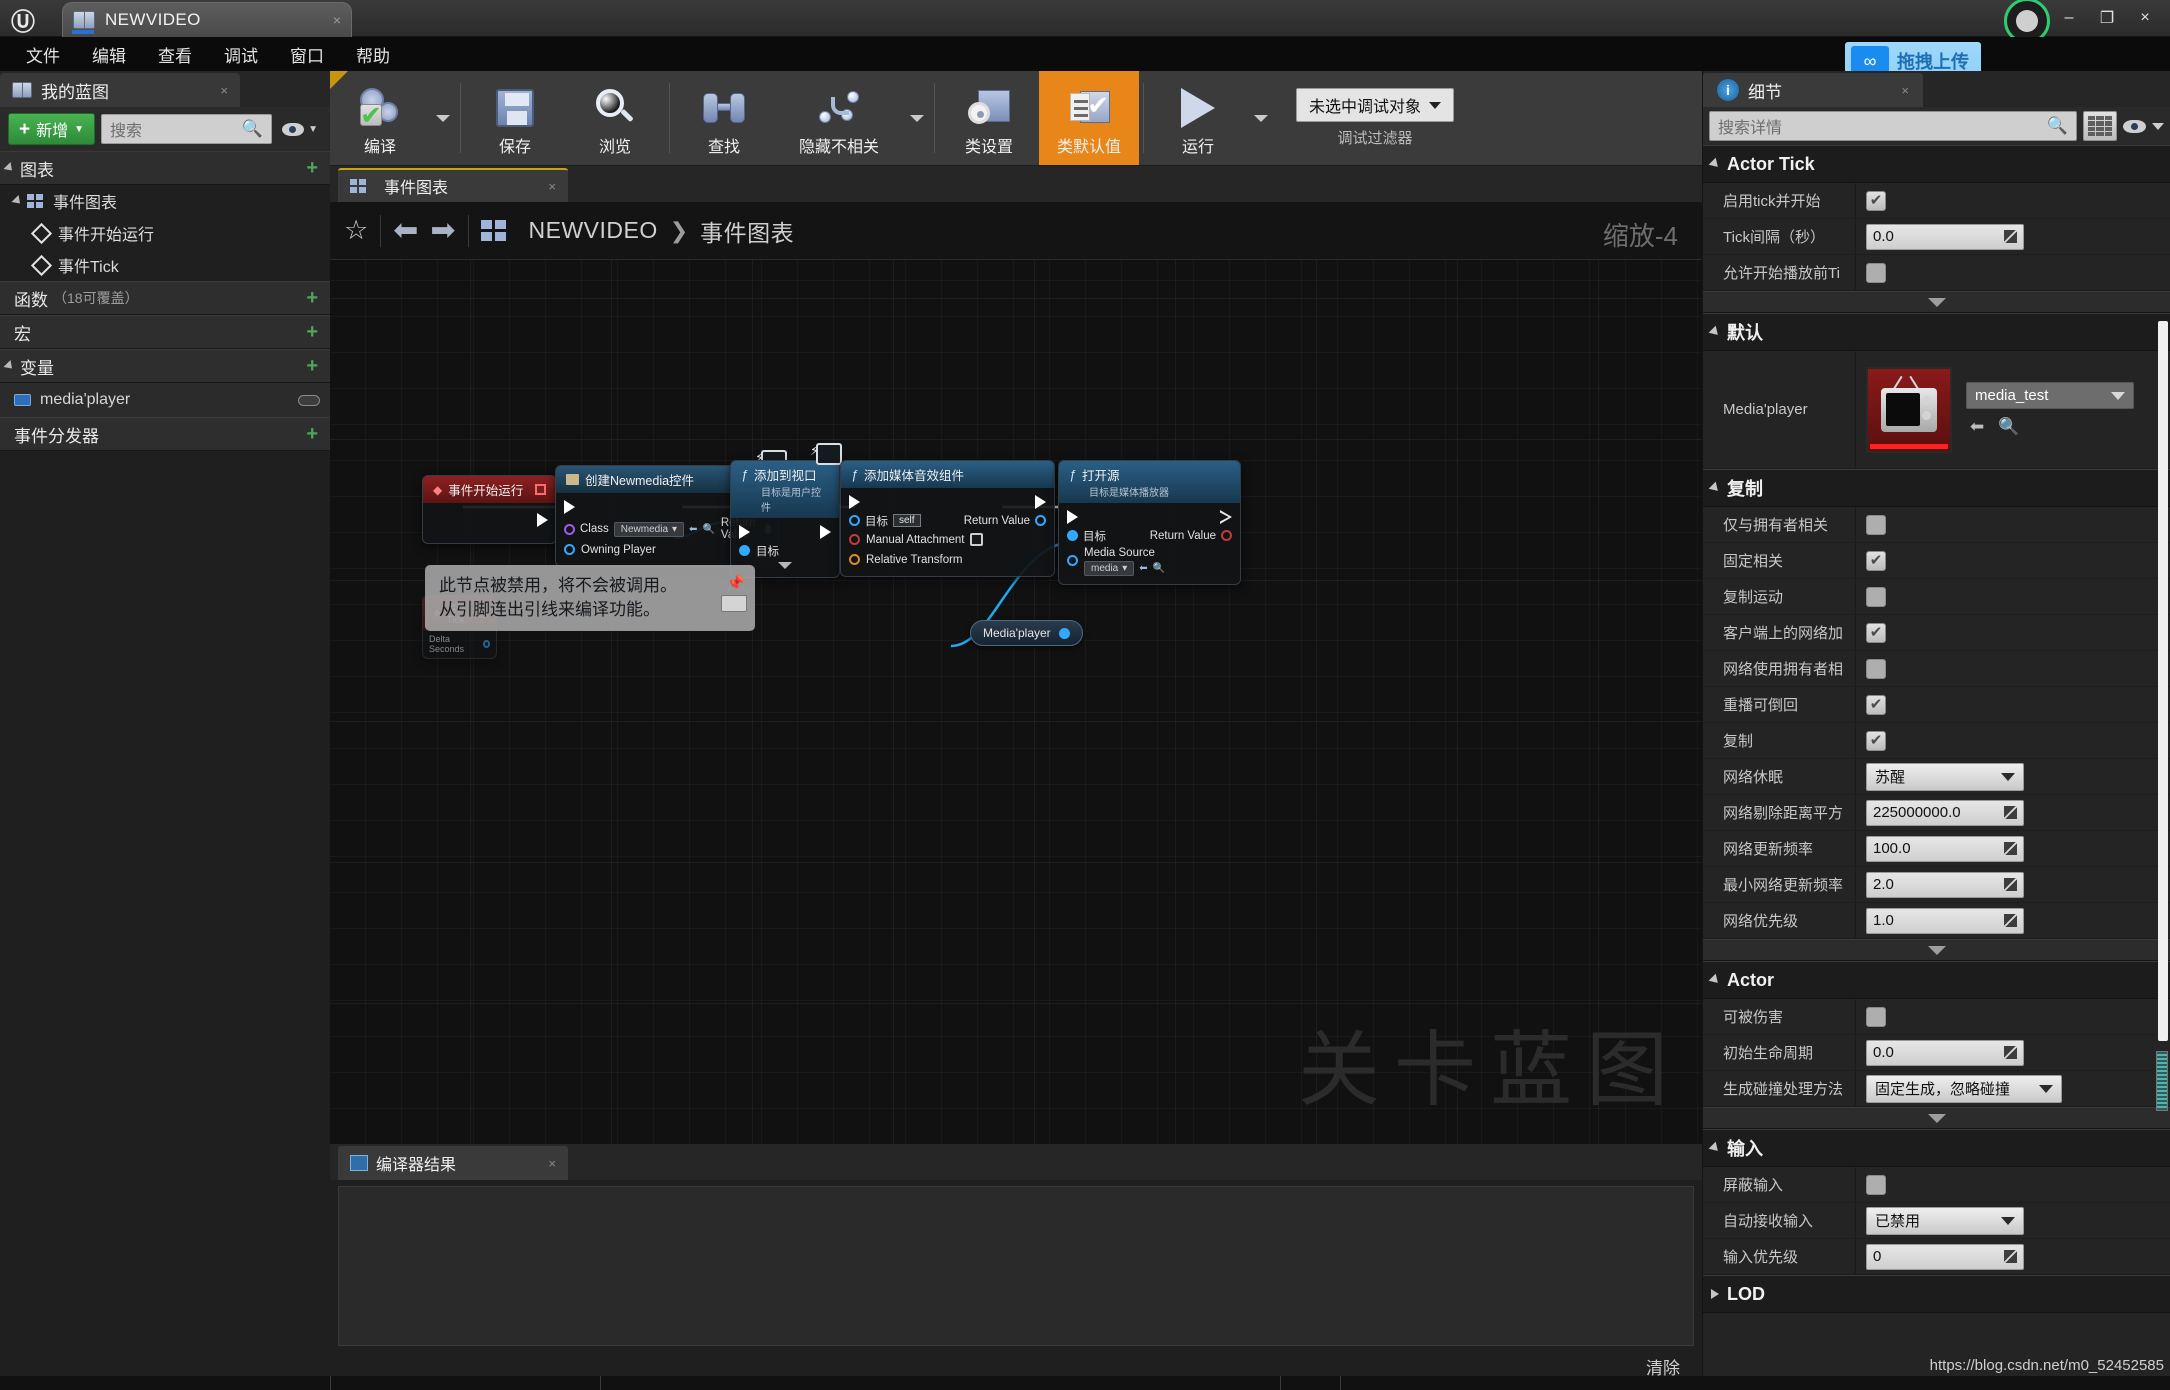  I want to click on menu-item-debug: 调试, so click(241, 54).